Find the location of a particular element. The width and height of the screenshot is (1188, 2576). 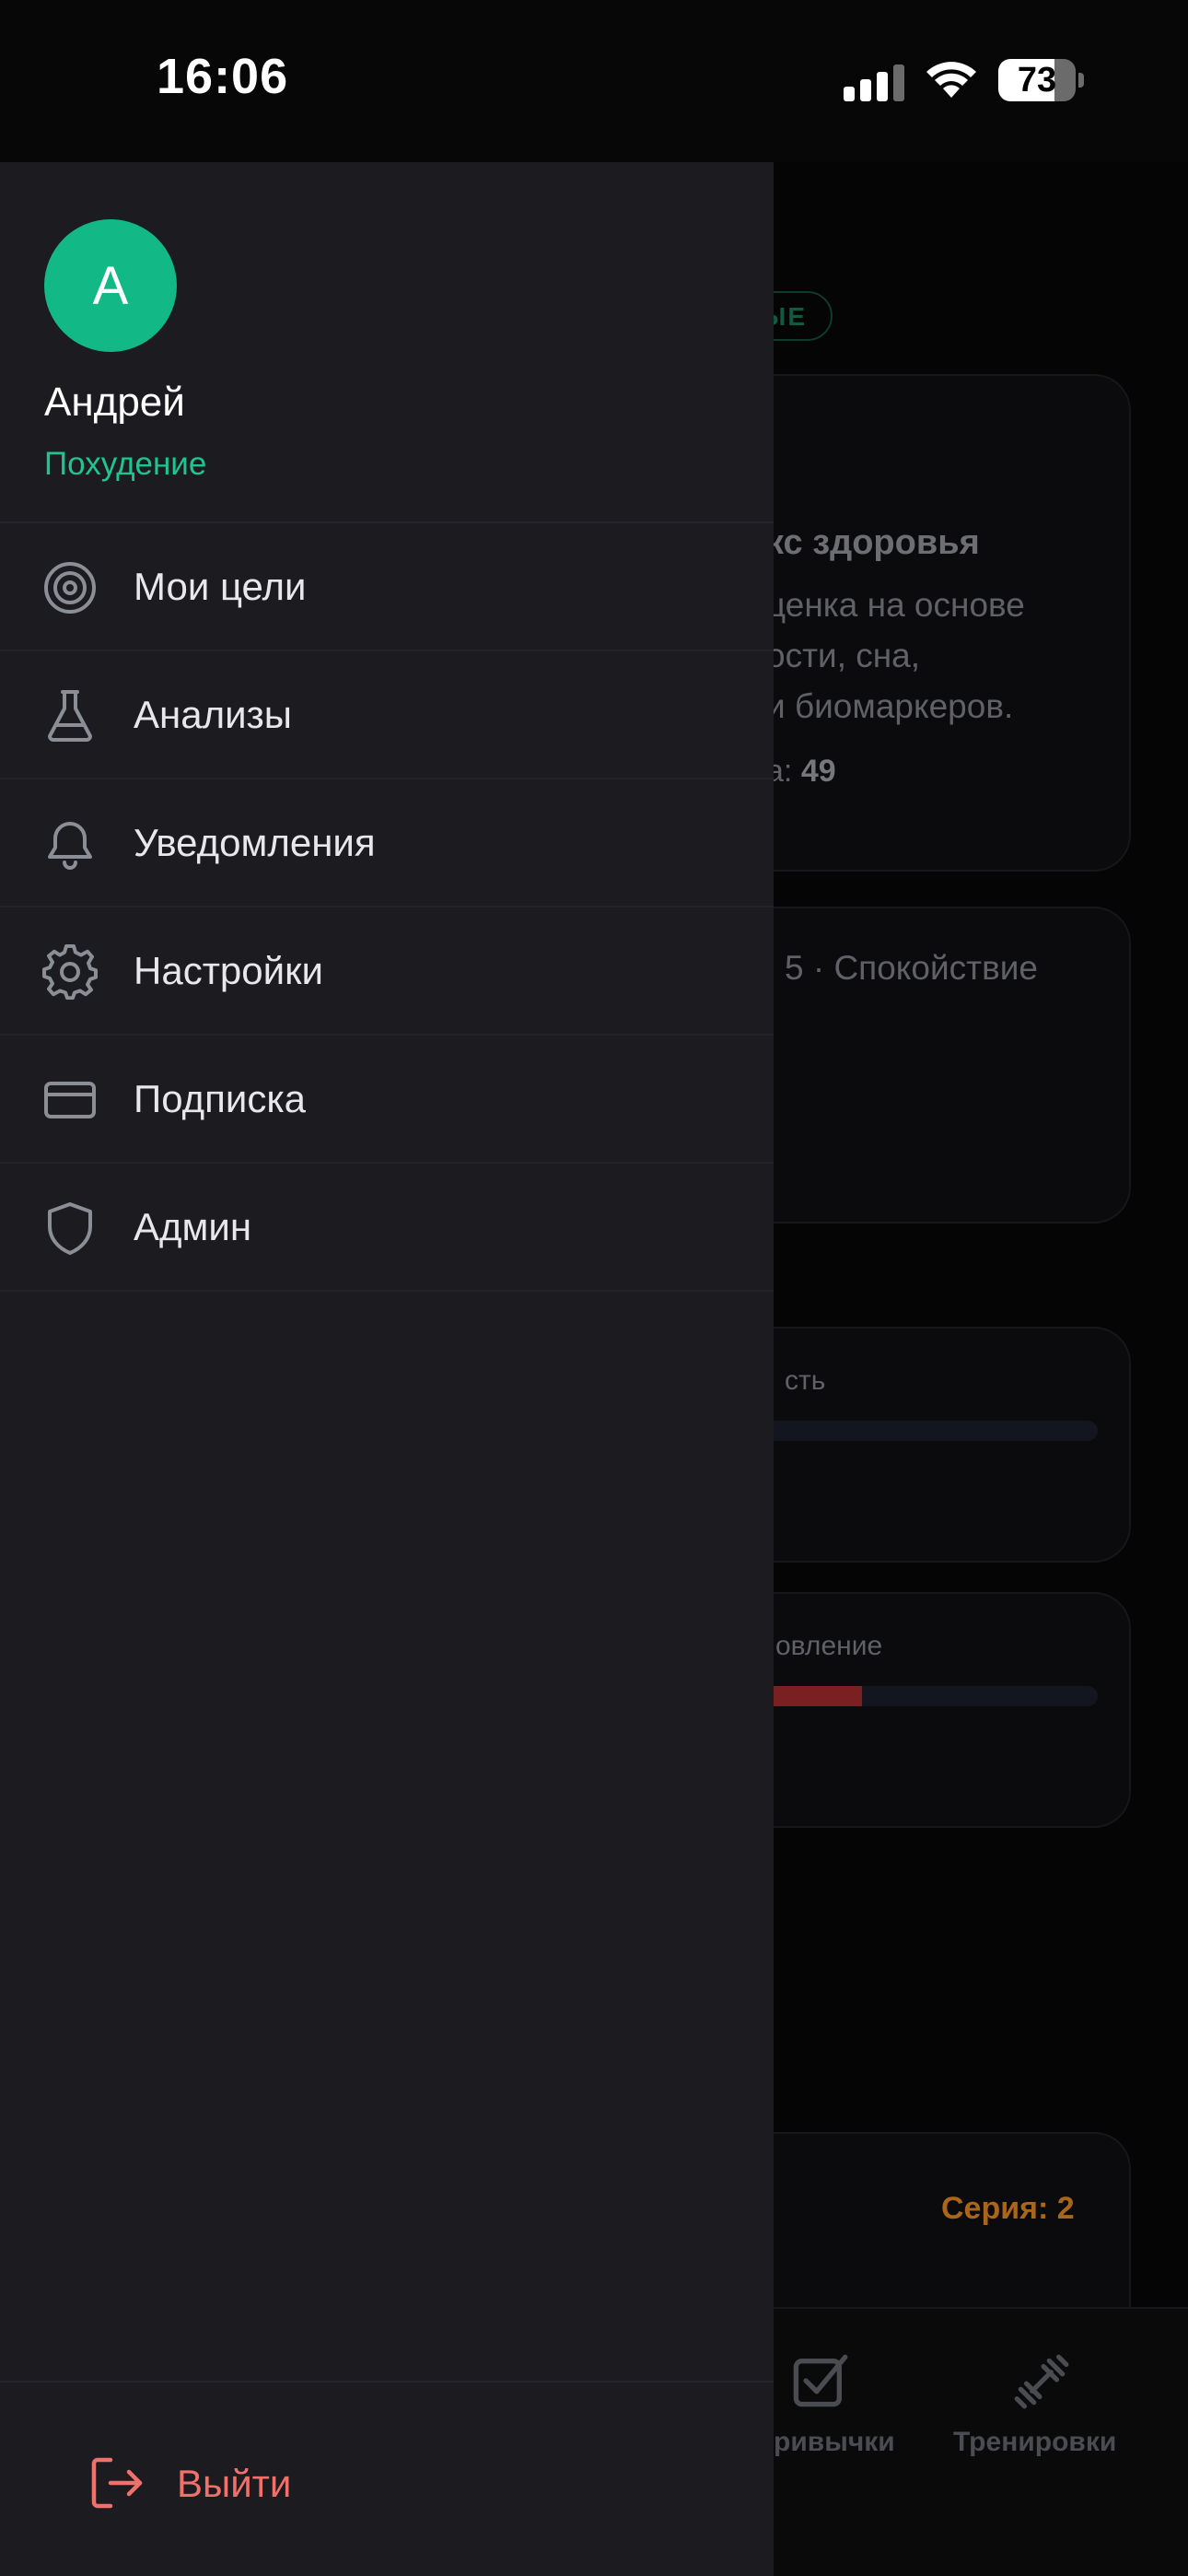

nav-habits-label: ривычки is located at coordinates (835, 2442).